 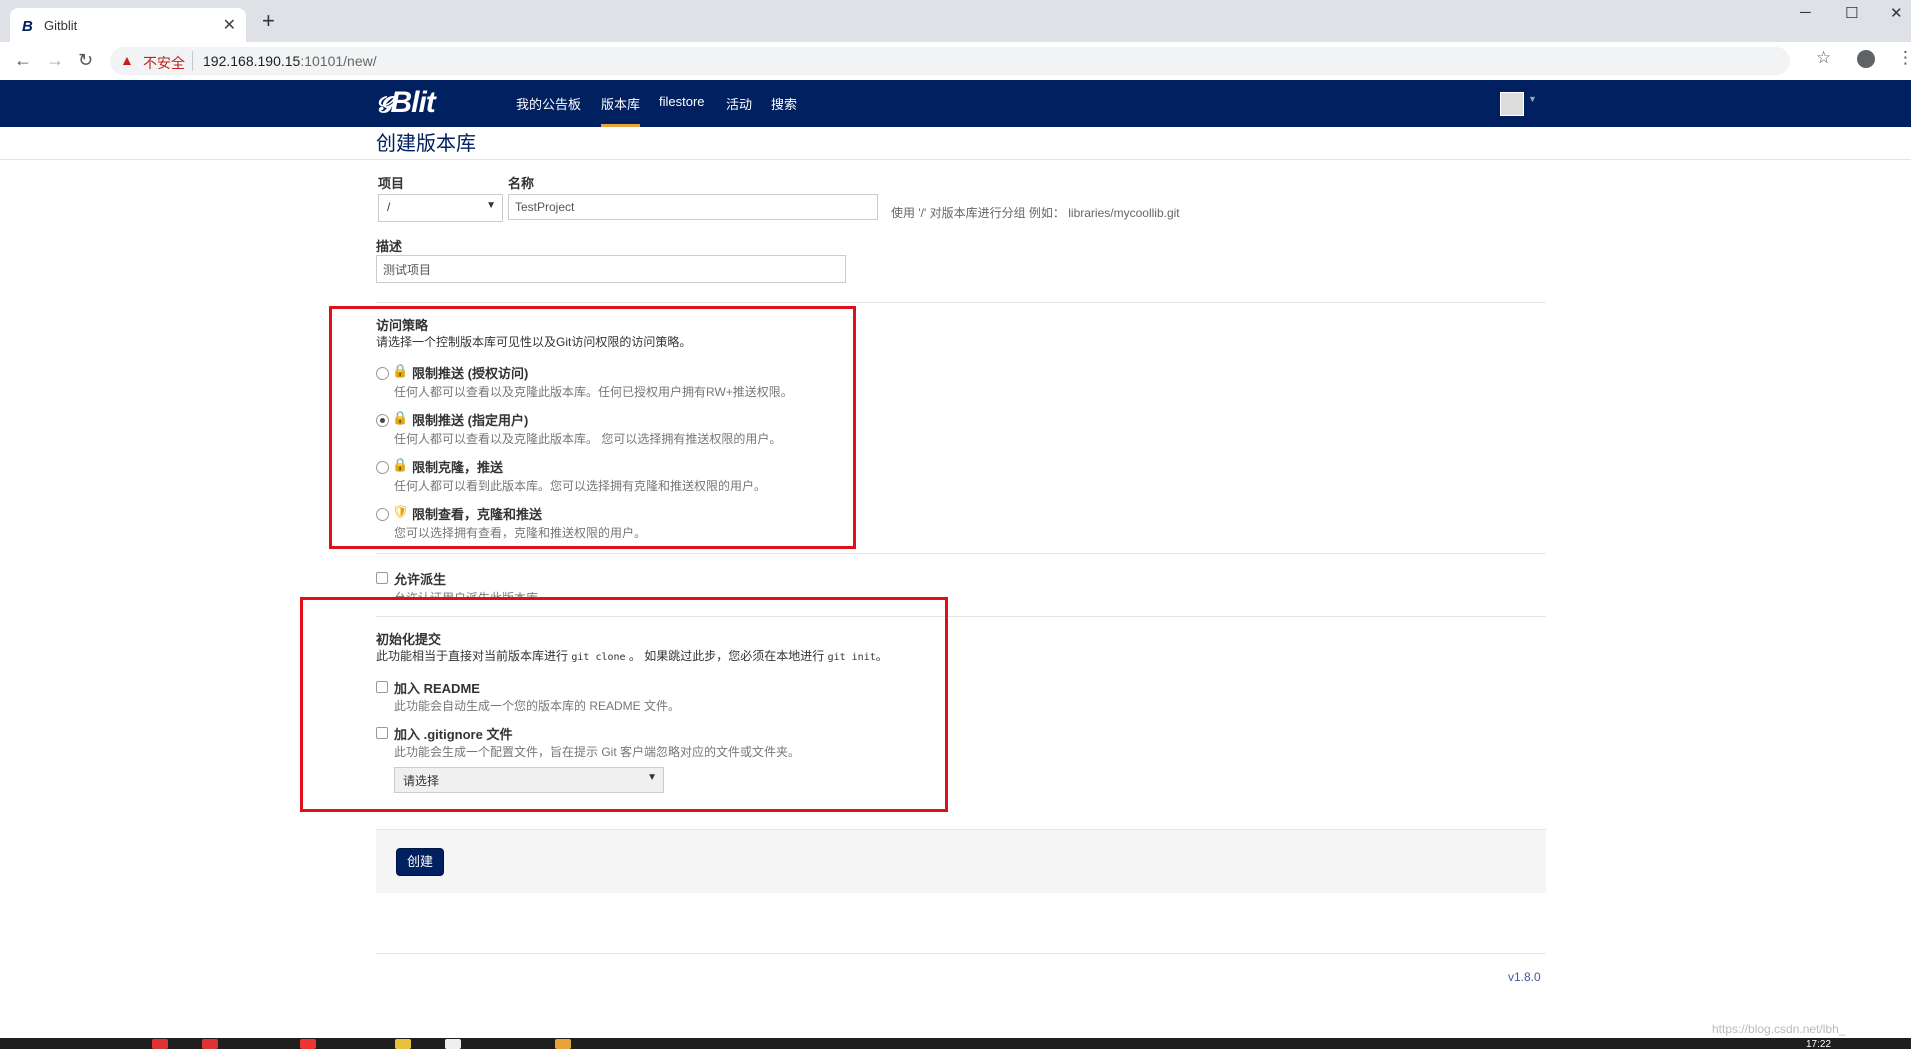 What do you see at coordinates (55, 60) in the screenshot?
I see `forward-icon: →` at bounding box center [55, 60].